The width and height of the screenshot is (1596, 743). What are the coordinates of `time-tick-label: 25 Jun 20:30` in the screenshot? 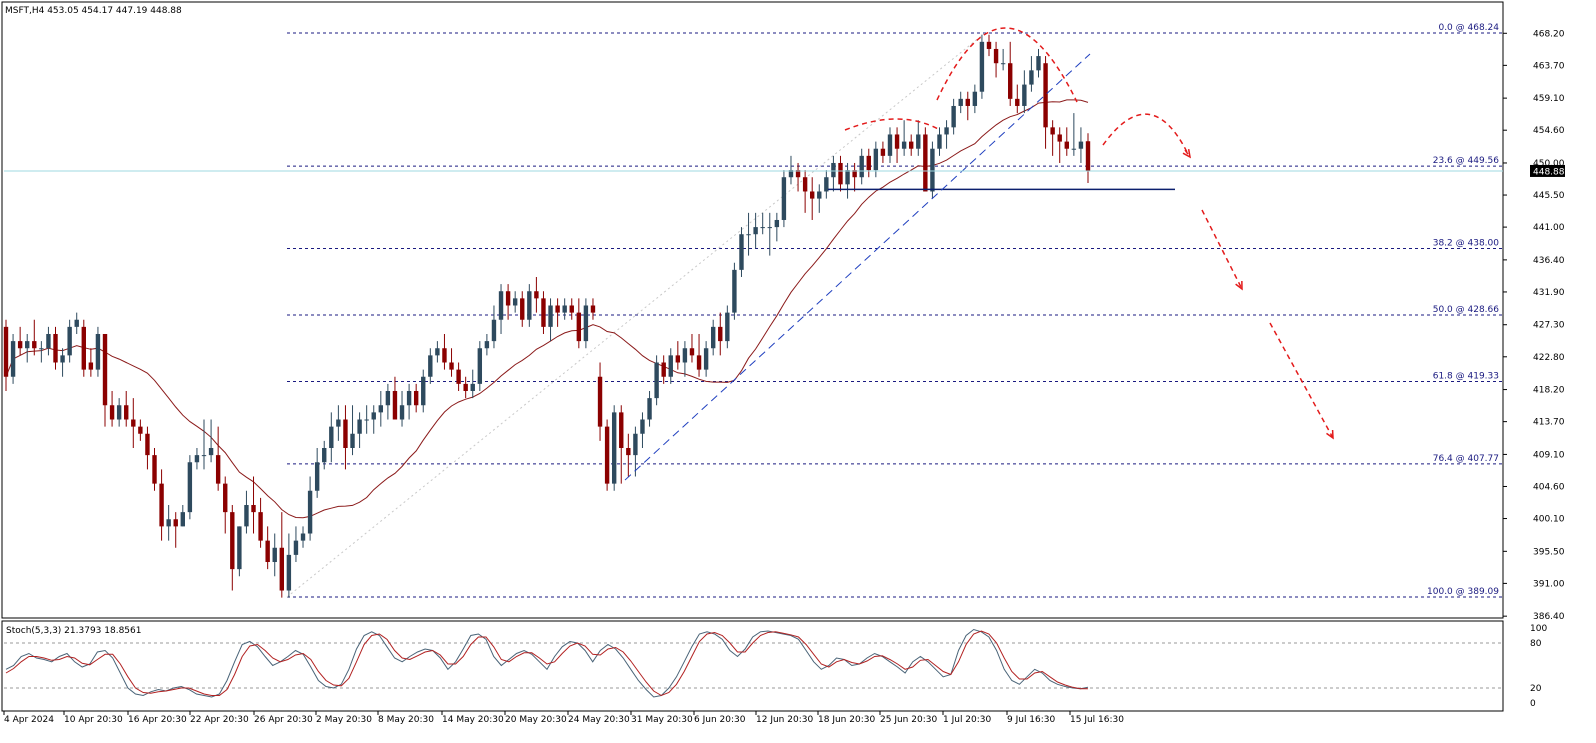 It's located at (908, 720).